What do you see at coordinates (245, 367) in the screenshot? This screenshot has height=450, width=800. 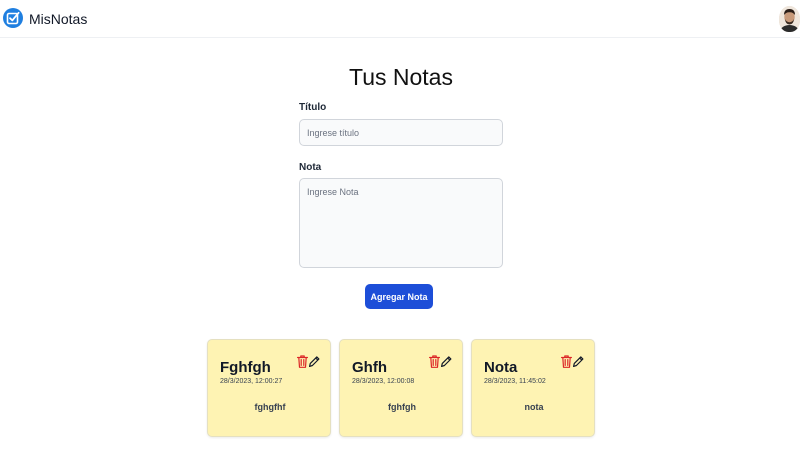 I see `note-title: Fghfgh` at bounding box center [245, 367].